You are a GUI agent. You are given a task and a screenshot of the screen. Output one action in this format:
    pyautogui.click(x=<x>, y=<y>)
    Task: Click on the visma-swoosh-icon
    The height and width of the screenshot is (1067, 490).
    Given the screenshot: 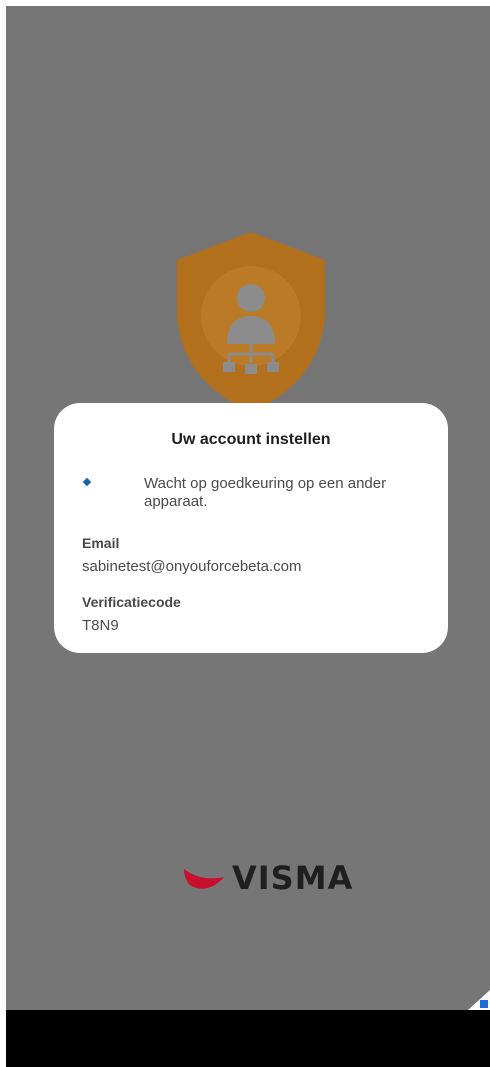 What is the action you would take?
    pyautogui.click(x=204, y=879)
    